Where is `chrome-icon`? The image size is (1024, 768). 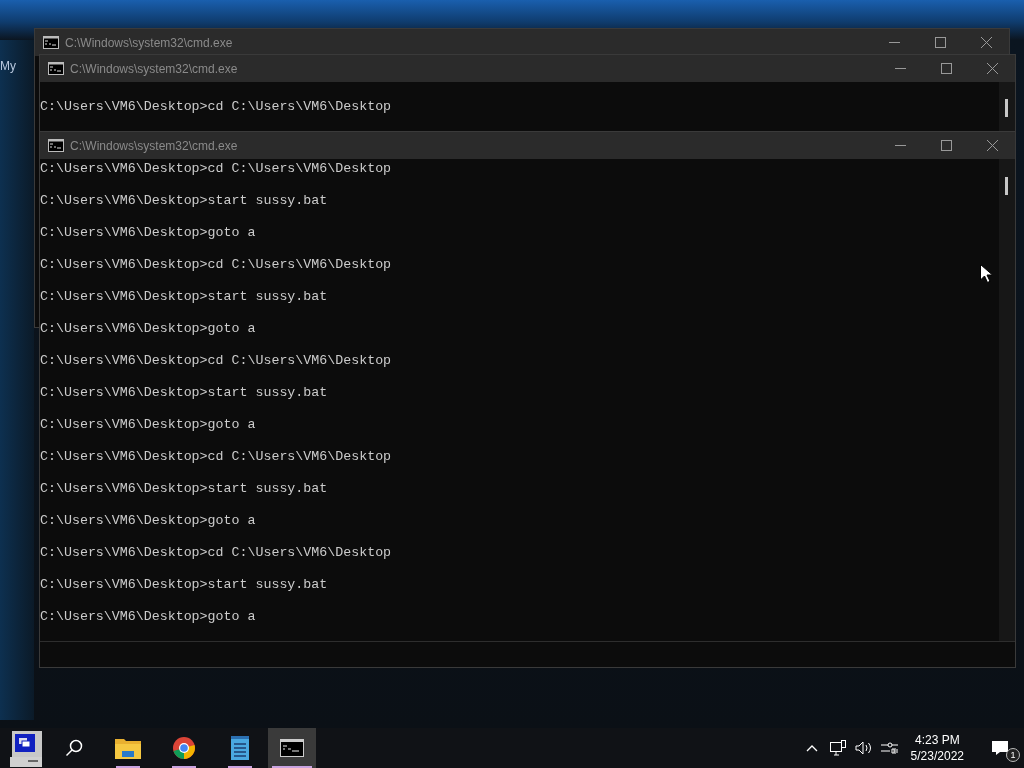
chrome-icon is located at coordinates (184, 748).